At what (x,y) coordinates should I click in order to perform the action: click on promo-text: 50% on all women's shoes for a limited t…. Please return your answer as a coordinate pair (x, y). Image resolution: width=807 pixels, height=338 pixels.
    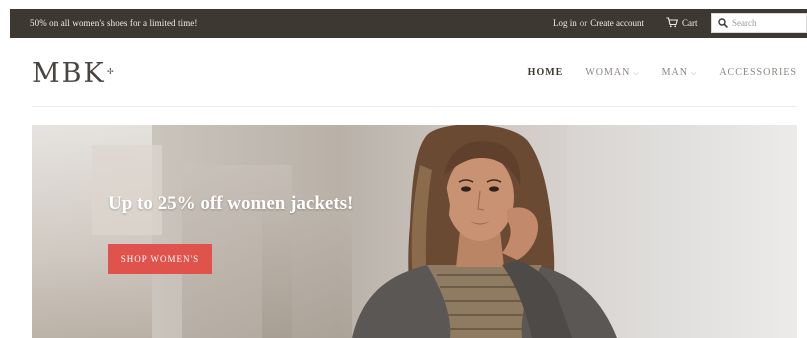
    Looking at the image, I should click on (114, 23).